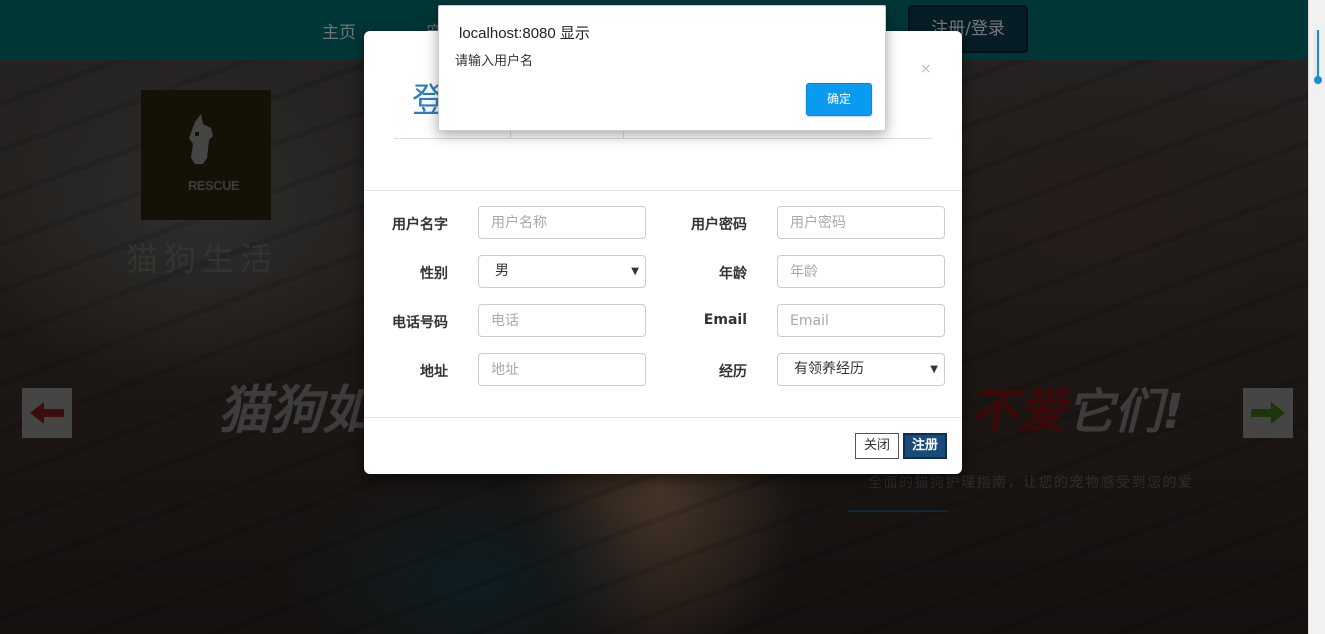 The width and height of the screenshot is (1325, 634). What do you see at coordinates (861, 222) in the screenshot?
I see `password-input` at bounding box center [861, 222].